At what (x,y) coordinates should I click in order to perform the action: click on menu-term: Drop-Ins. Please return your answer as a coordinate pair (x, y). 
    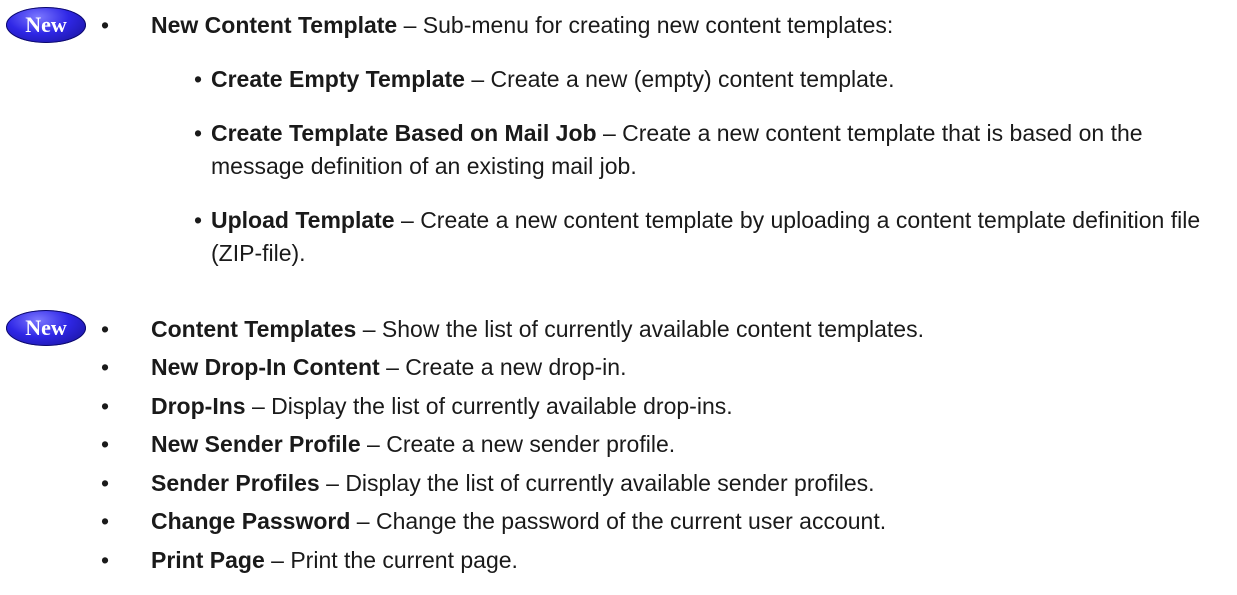
    Looking at the image, I should click on (198, 406).